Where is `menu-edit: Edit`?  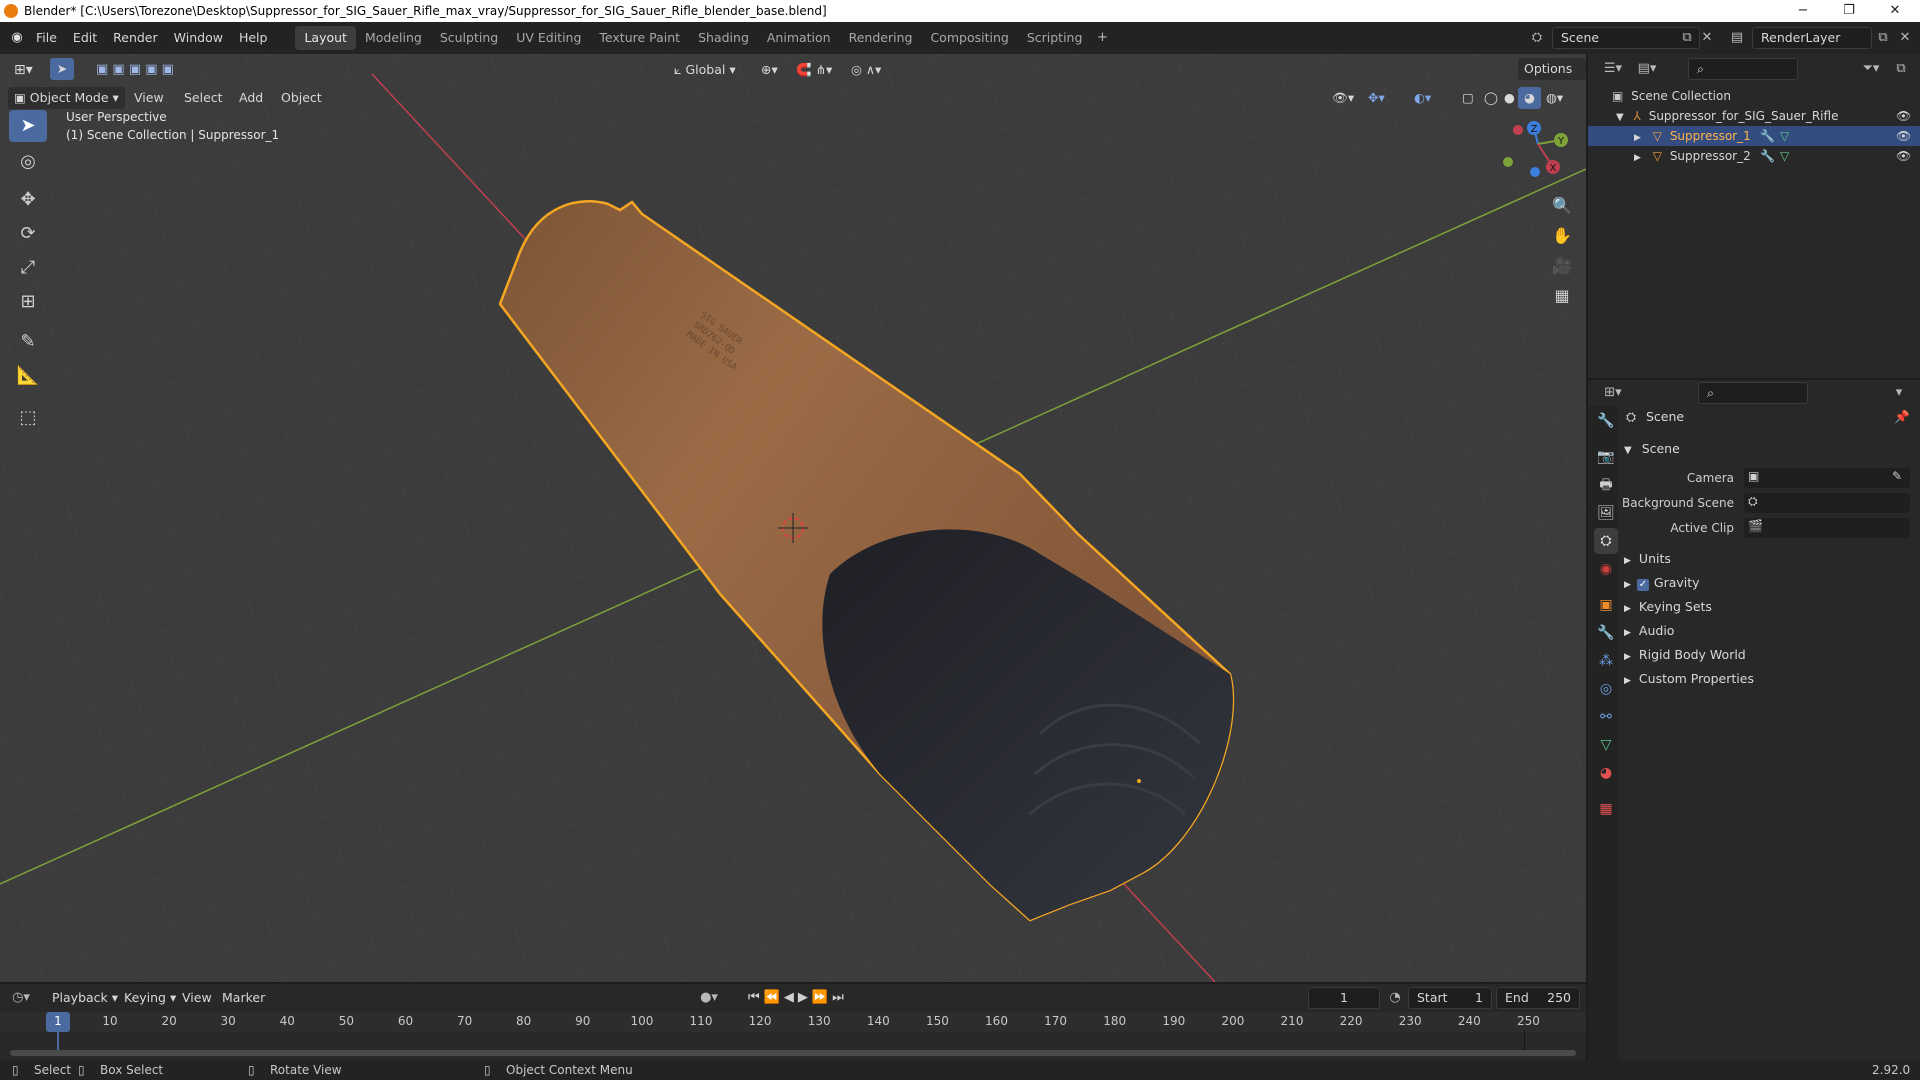 menu-edit: Edit is located at coordinates (85, 38).